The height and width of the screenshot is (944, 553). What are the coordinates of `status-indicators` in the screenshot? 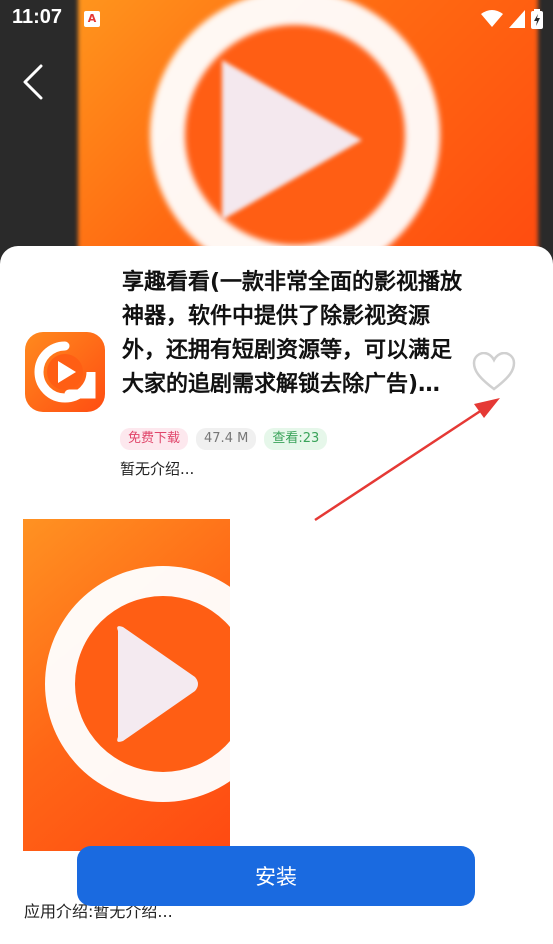 It's located at (512, 19).